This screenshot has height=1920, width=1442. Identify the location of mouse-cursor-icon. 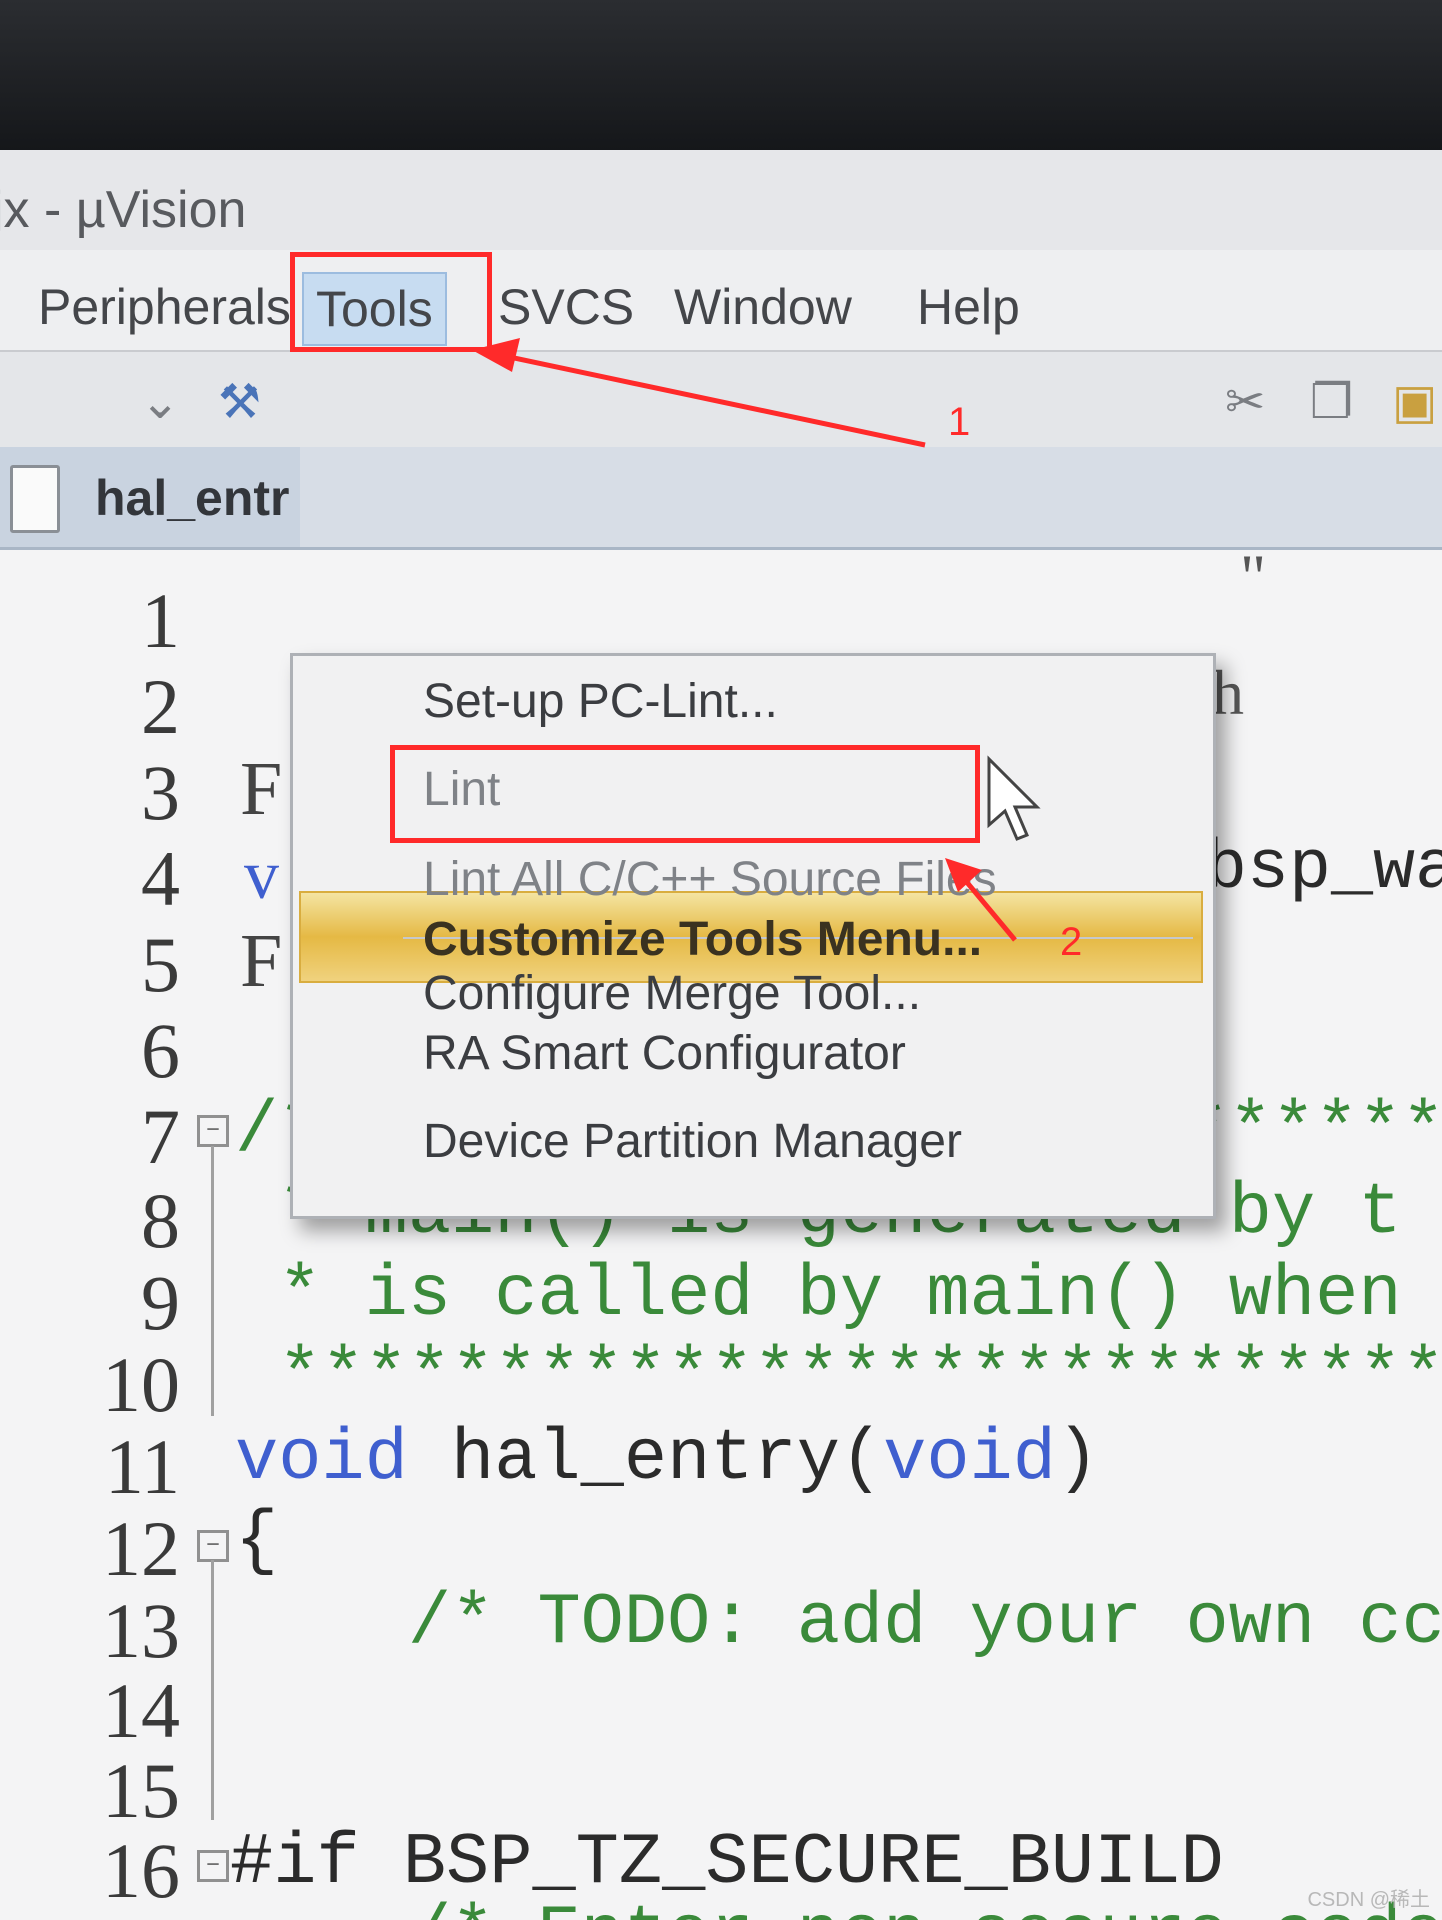
(1014, 798).